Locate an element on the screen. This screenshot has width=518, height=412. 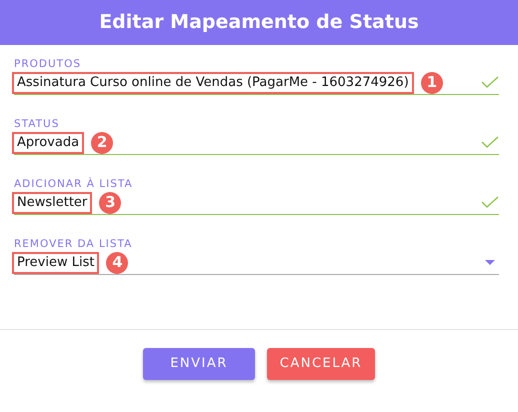
field-value: Newsletter is located at coordinates (52, 203).